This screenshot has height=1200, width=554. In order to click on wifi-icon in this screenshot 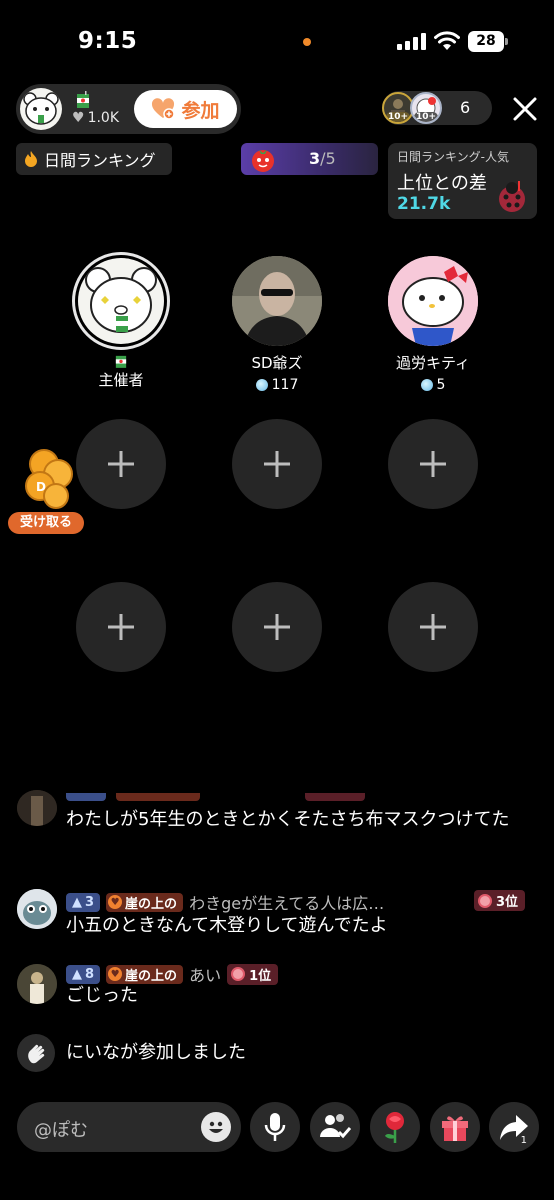, I will do `click(447, 40)`.